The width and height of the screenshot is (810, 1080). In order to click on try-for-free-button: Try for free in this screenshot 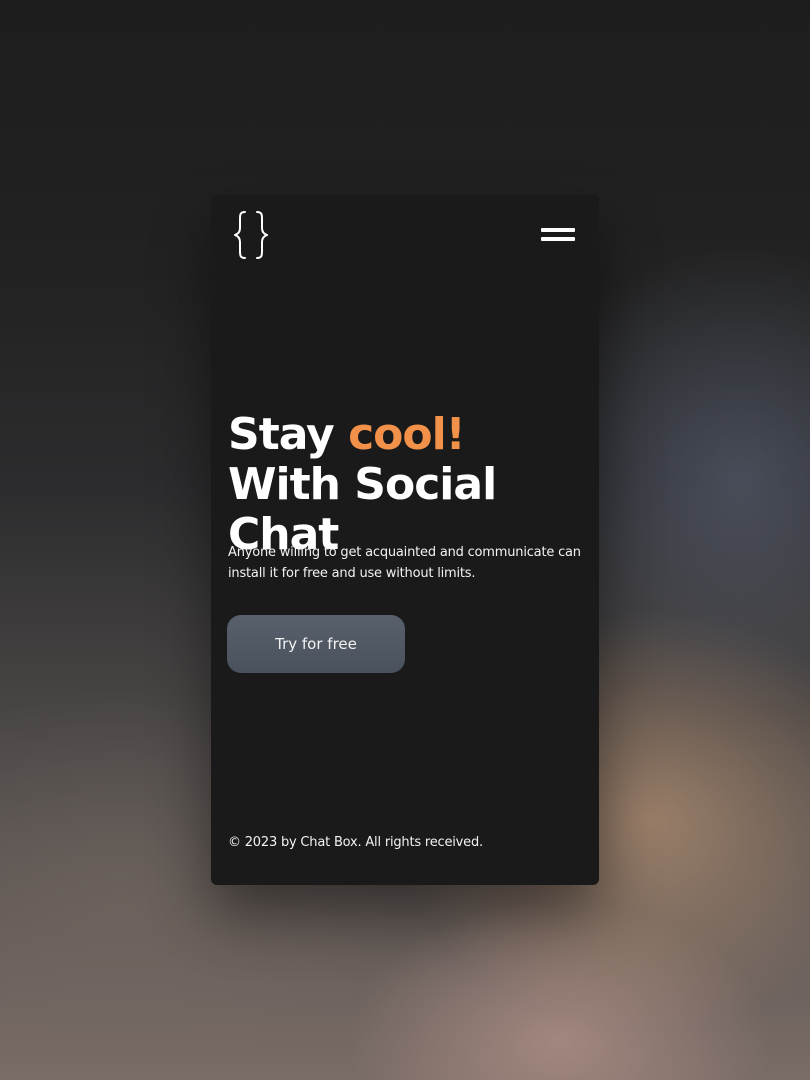, I will do `click(316, 644)`.